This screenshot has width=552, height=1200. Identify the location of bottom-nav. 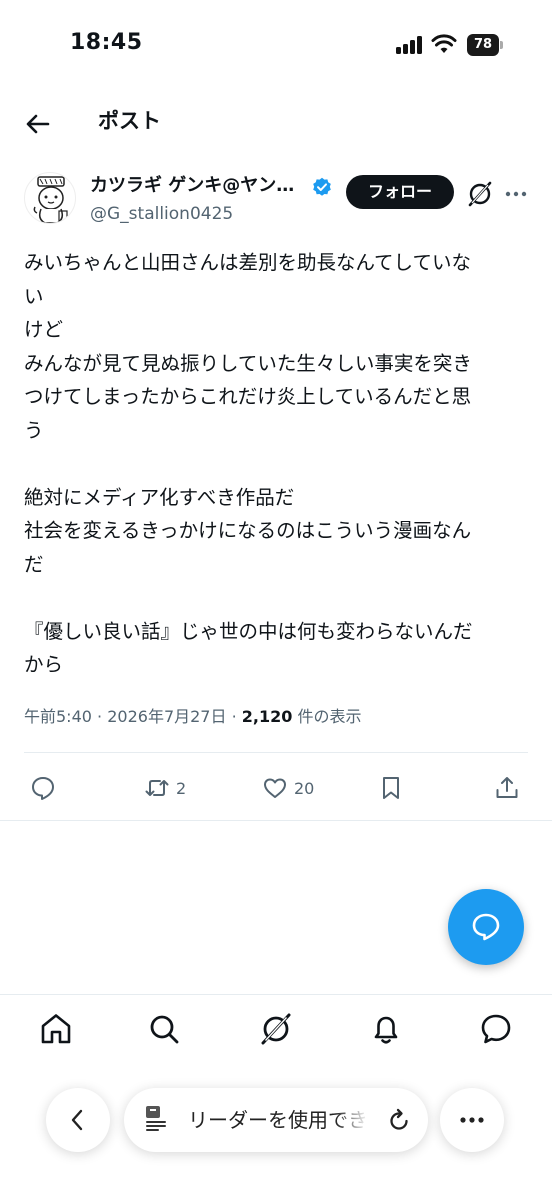
(276, 1030).